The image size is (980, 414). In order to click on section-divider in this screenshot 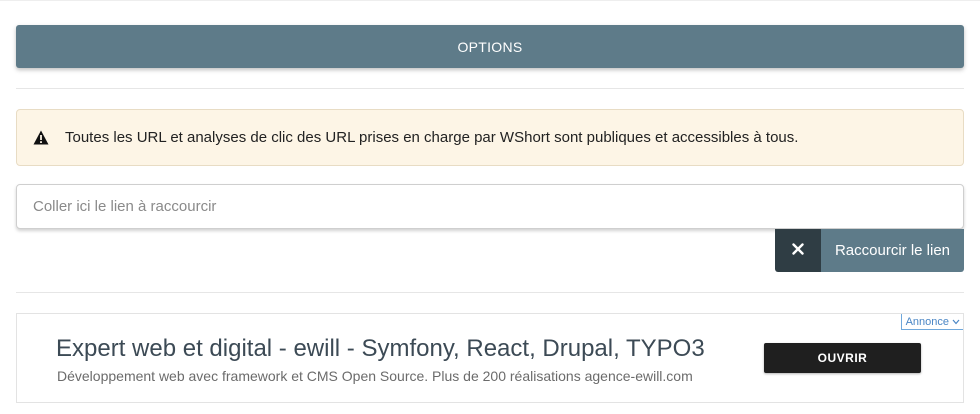, I will do `click(490, 88)`.